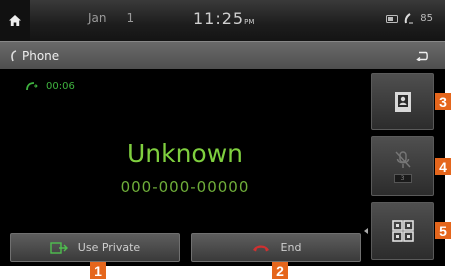  I want to click on battery-indicator: 85, so click(426, 18).